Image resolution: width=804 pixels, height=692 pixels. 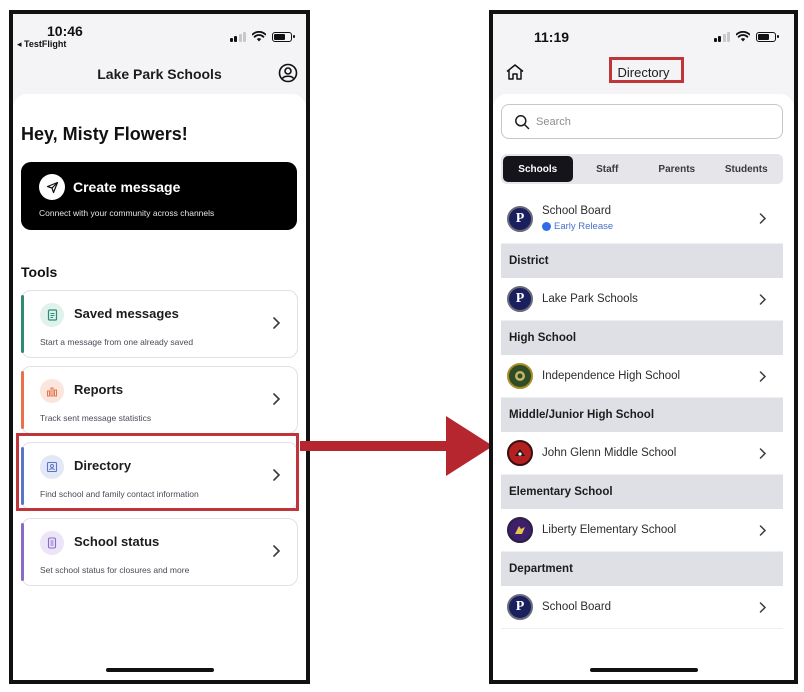 I want to click on profile-icon, so click(x=288, y=73).